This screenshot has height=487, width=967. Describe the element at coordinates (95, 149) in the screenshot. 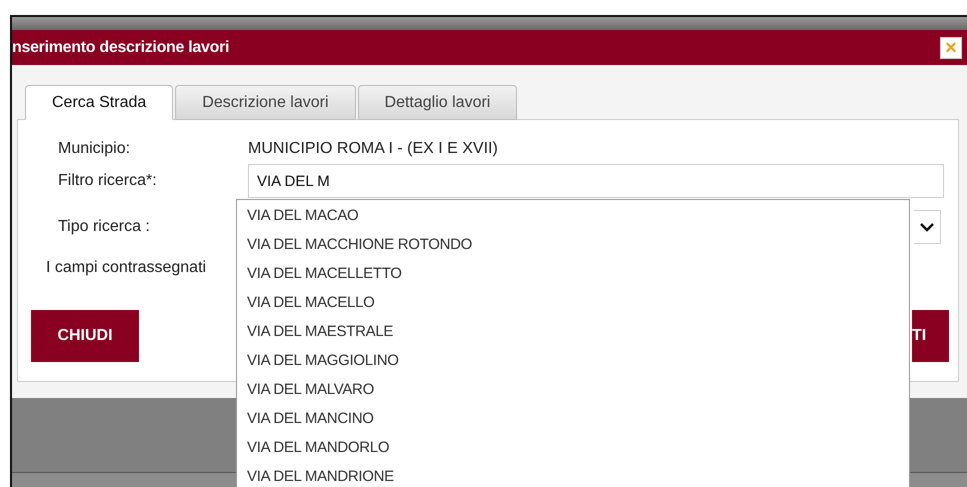

I see `field-label: Municipio:` at that location.